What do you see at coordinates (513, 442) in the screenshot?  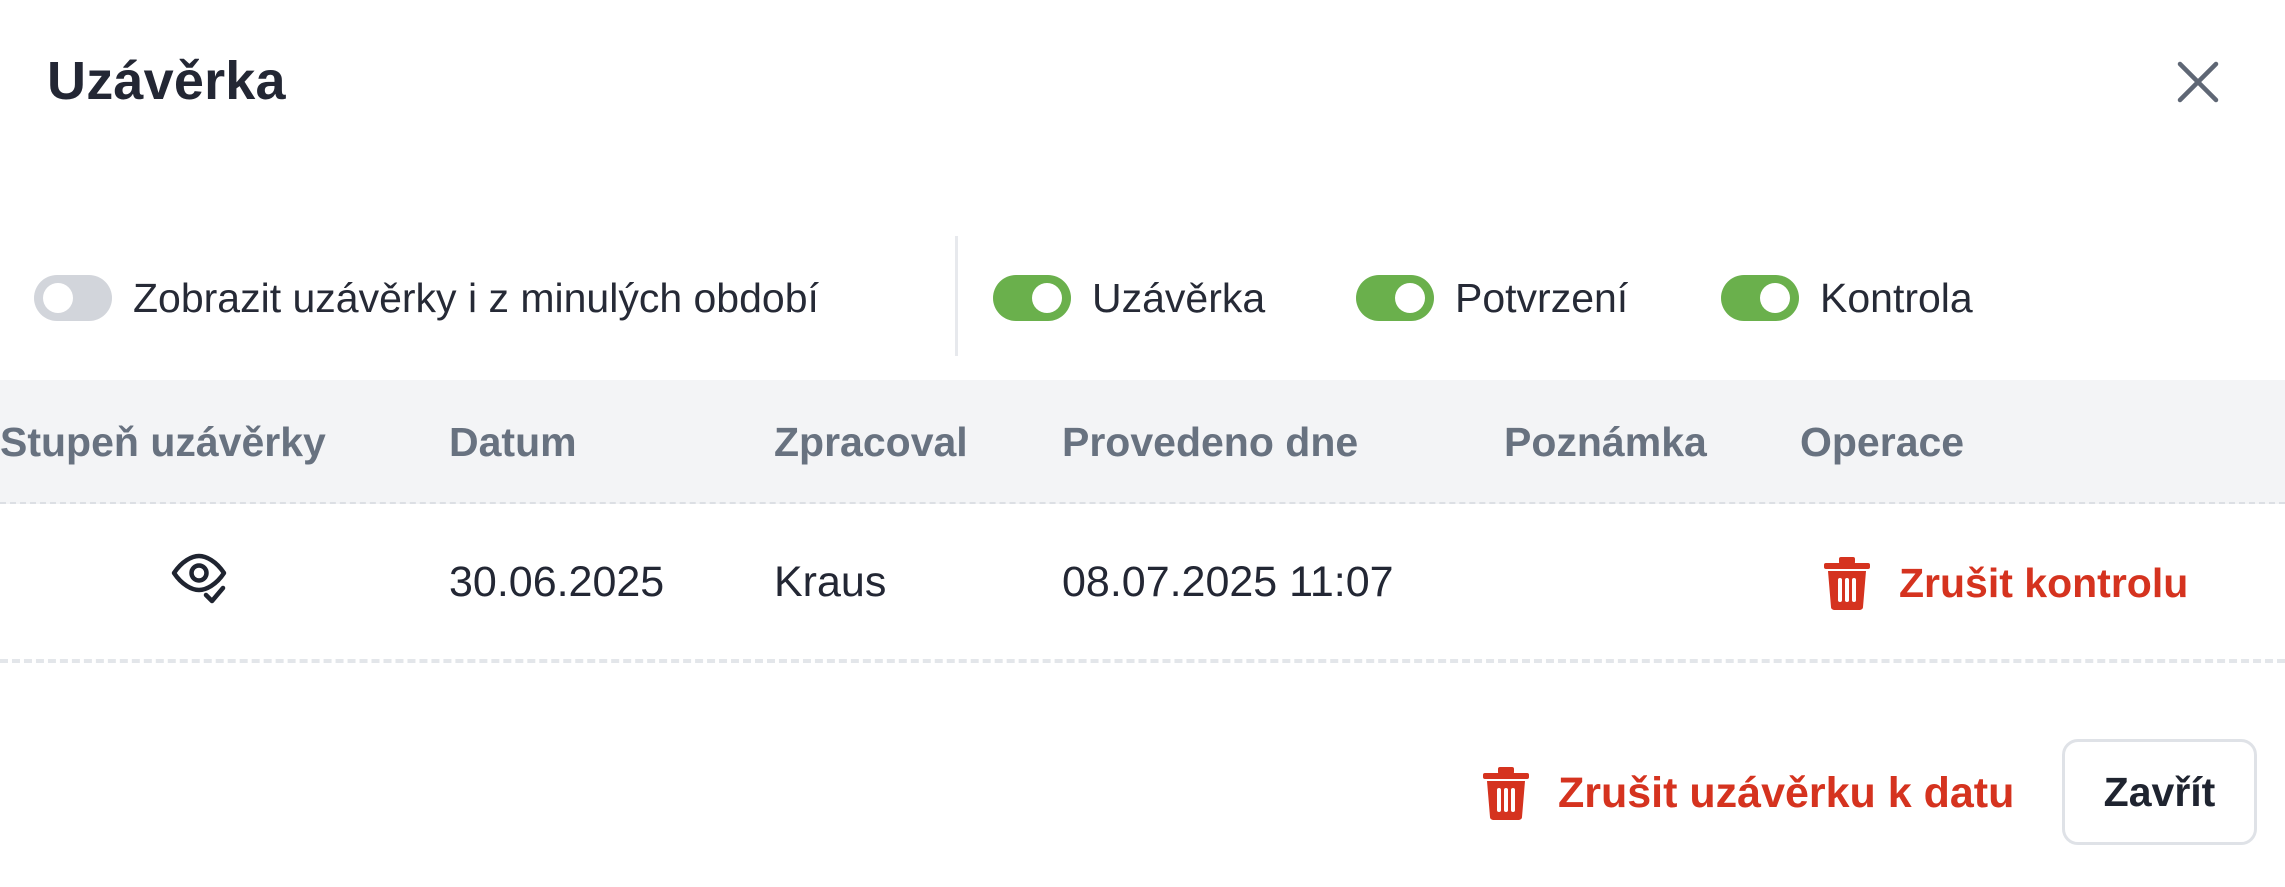 I see `column-header-date: Datum` at bounding box center [513, 442].